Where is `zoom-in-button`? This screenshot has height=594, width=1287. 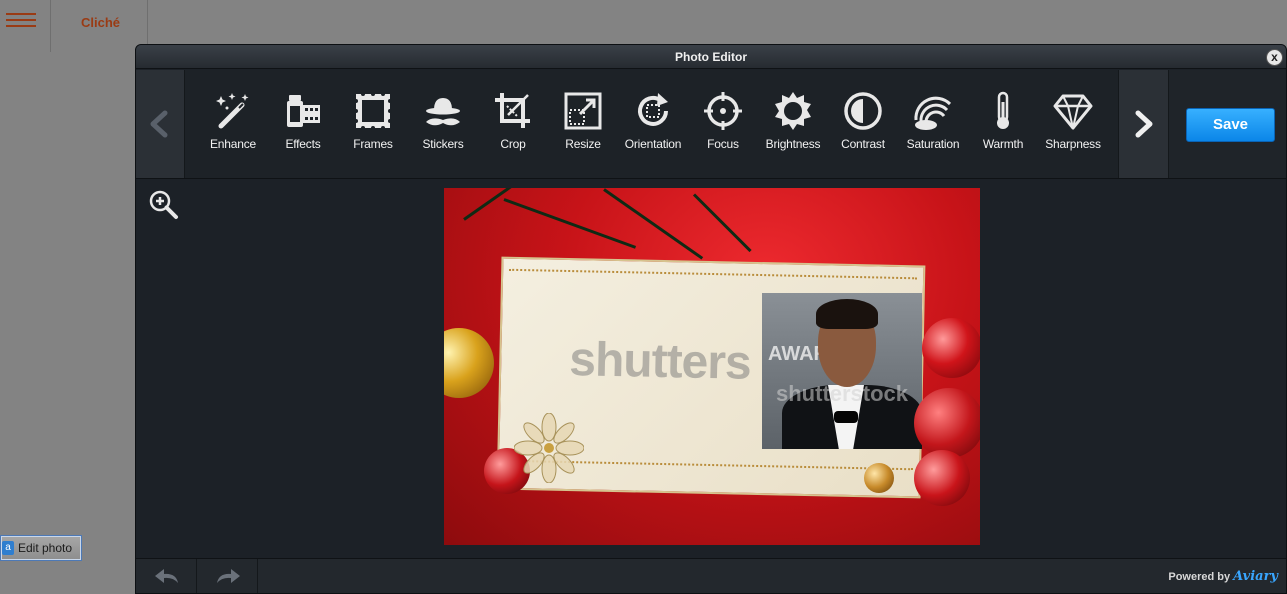
zoom-in-button is located at coordinates (163, 204).